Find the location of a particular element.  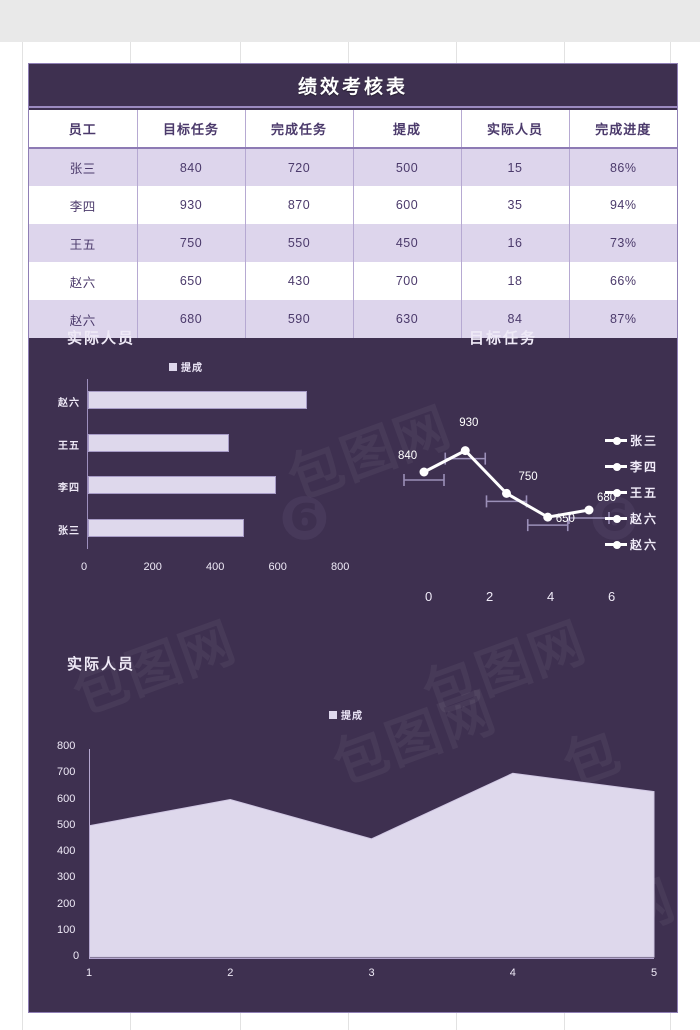

area-y-tick: 100 is located at coordinates (66, 929).